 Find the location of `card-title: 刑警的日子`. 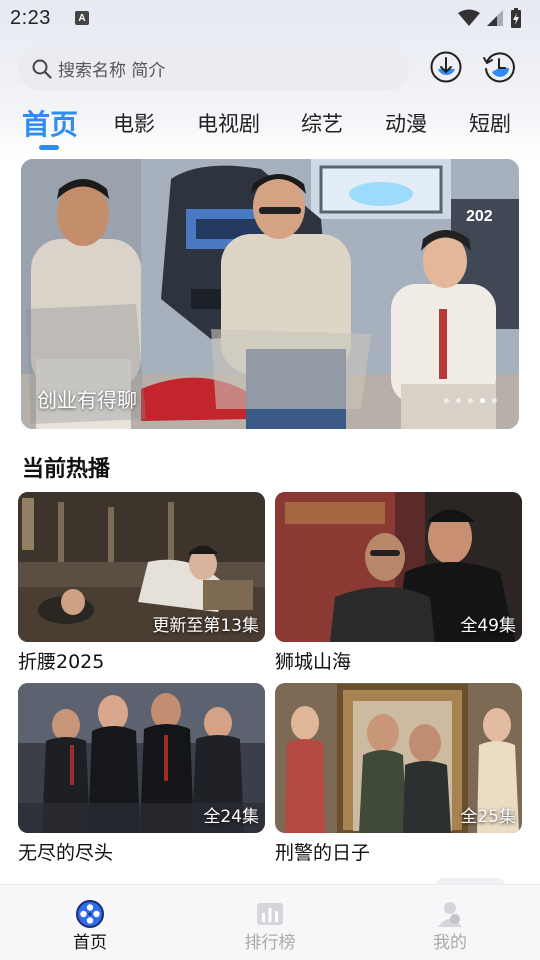

card-title: 刑警的日子 is located at coordinates (323, 853).